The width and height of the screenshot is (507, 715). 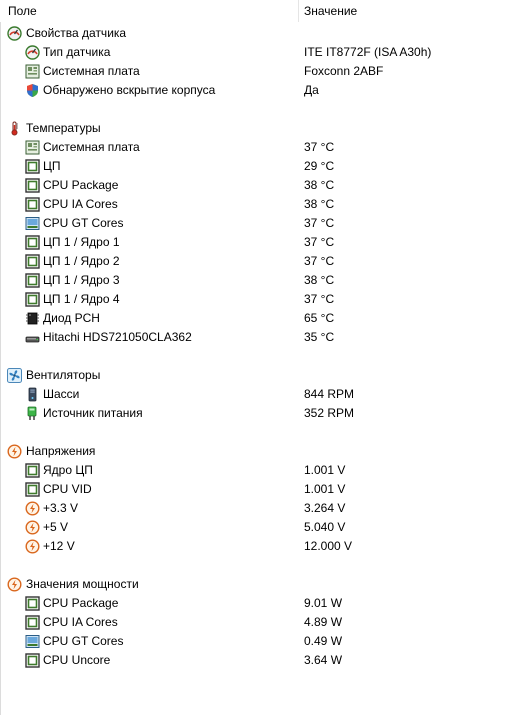 I want to click on sensor-label: +12 V, so click(x=59, y=546).